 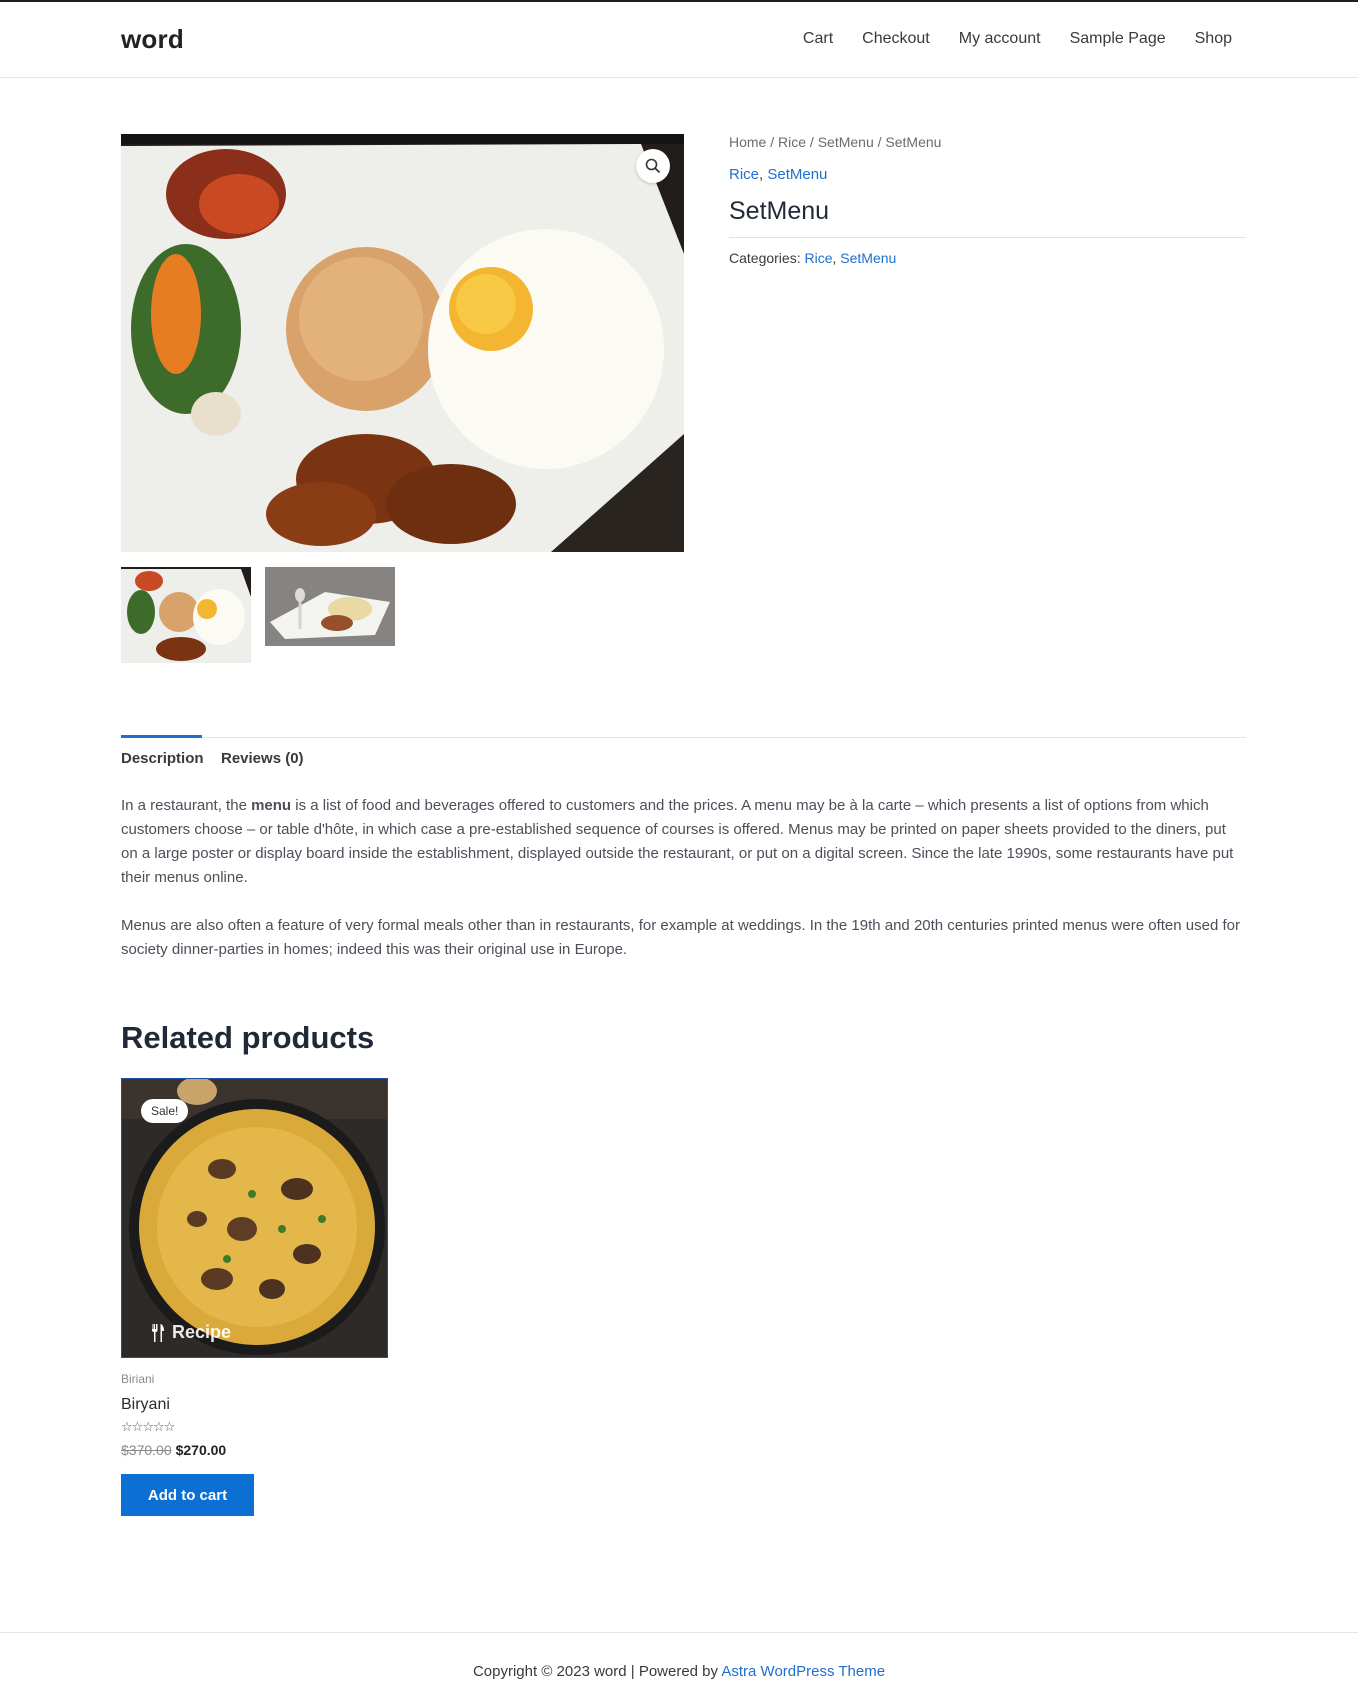 What do you see at coordinates (202, 1332) in the screenshot?
I see `watermark-text: Recipe` at bounding box center [202, 1332].